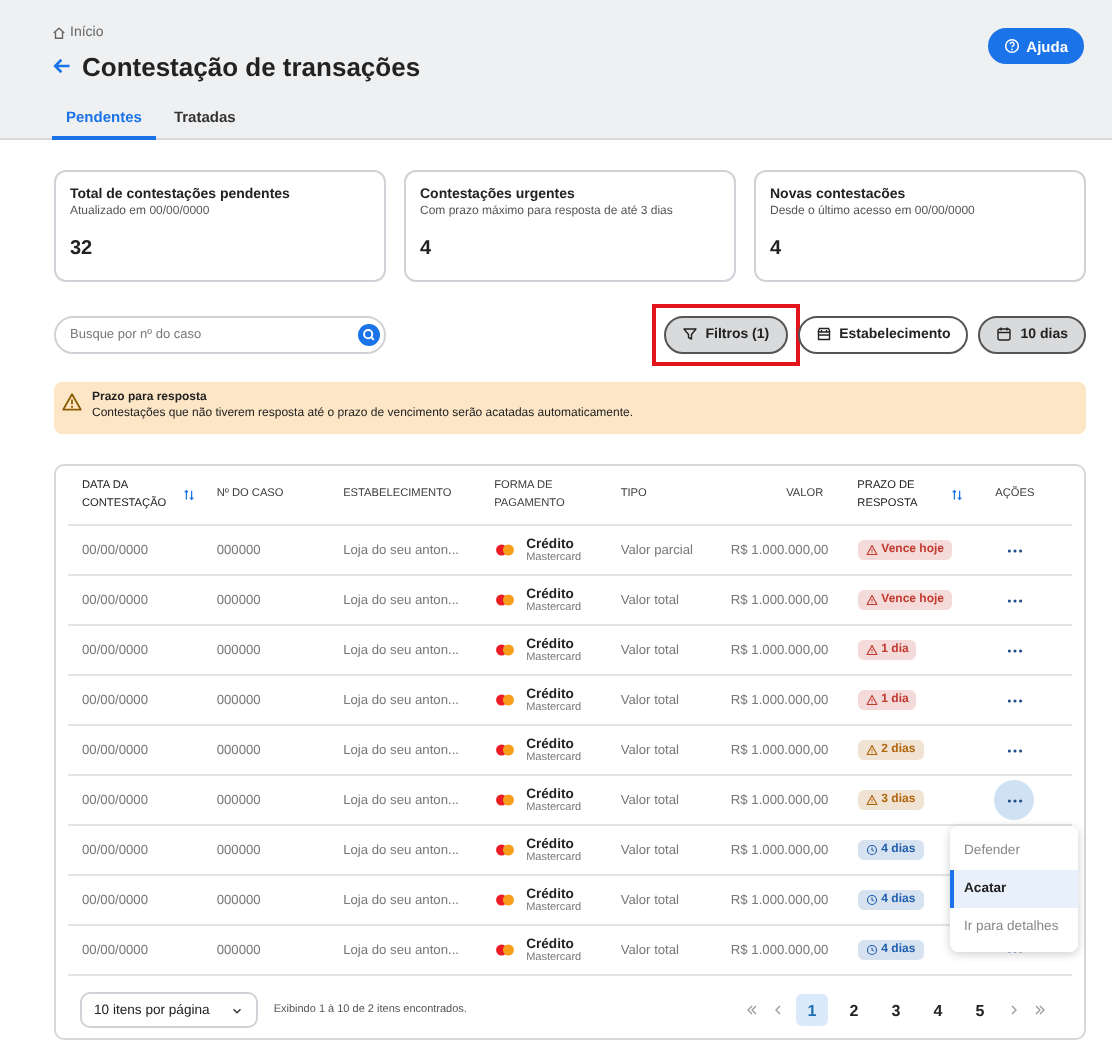 The width and height of the screenshot is (1112, 1048). What do you see at coordinates (236, 1010) in the screenshot?
I see `chevron-down-icon` at bounding box center [236, 1010].